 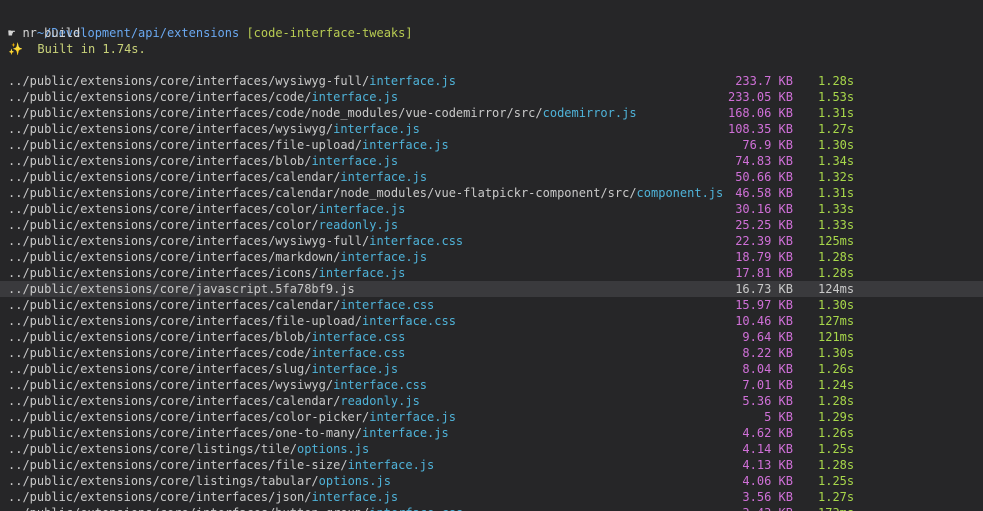 I want to click on output-size: 108.35 KB, so click(x=760, y=129).